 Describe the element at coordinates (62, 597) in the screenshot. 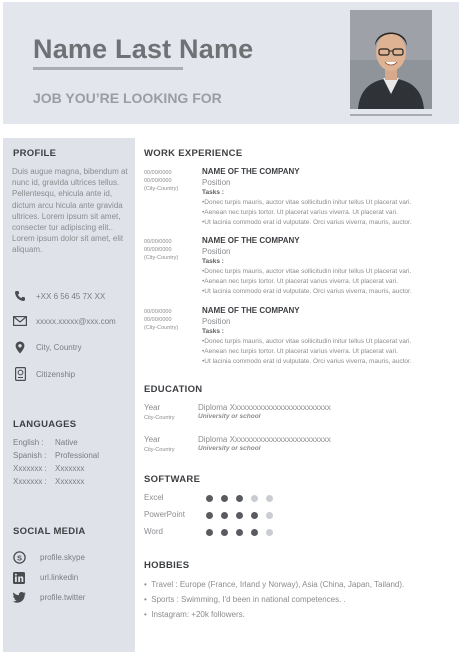

I see `social-twitter-text: profile.twitter` at that location.